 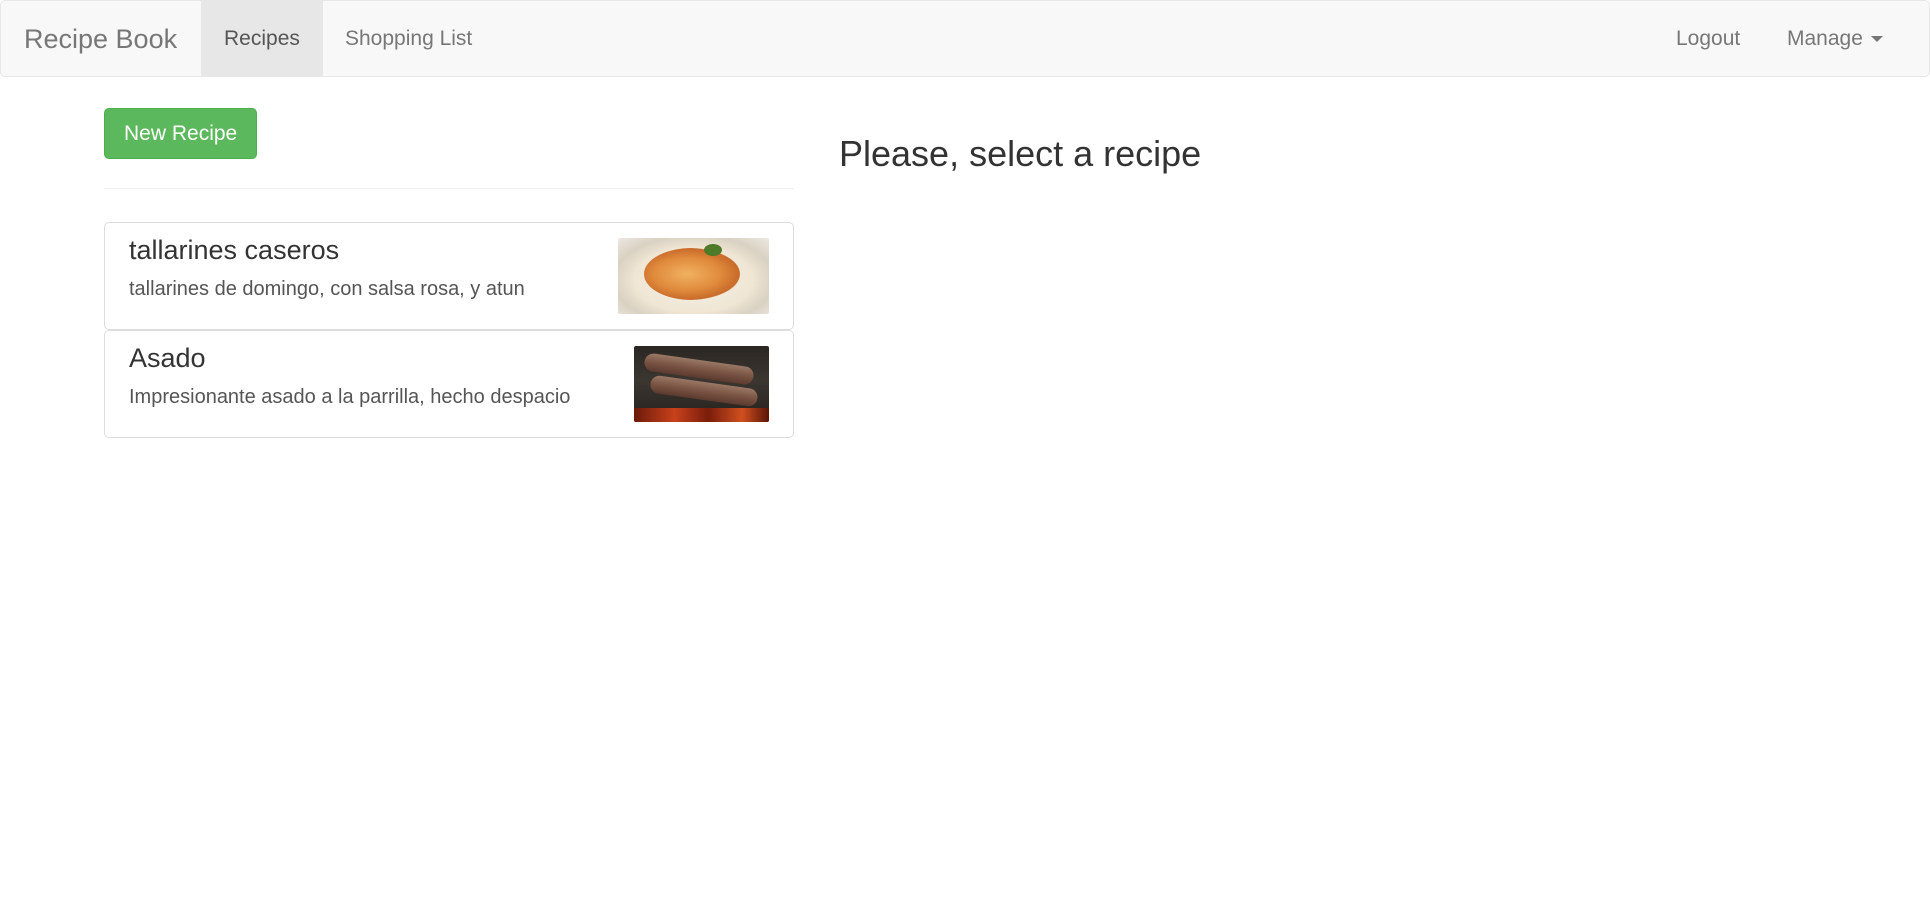 I want to click on select-recipe-placeholder: Please, select a recipe, so click(x=1020, y=153).